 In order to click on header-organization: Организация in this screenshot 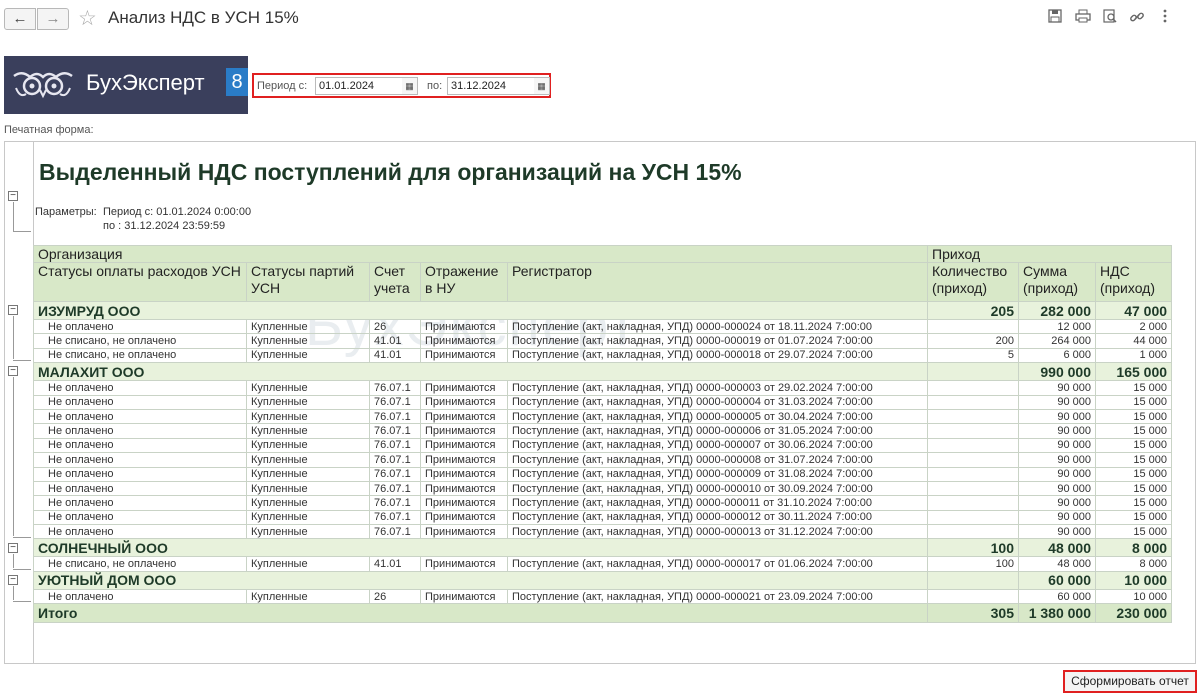, I will do `click(480, 254)`.